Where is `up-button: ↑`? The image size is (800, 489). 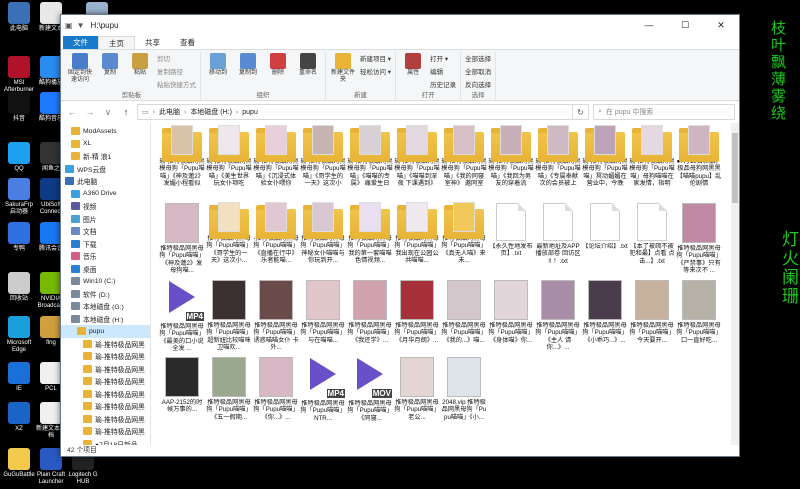
up-button: ↑ is located at coordinates (126, 112).